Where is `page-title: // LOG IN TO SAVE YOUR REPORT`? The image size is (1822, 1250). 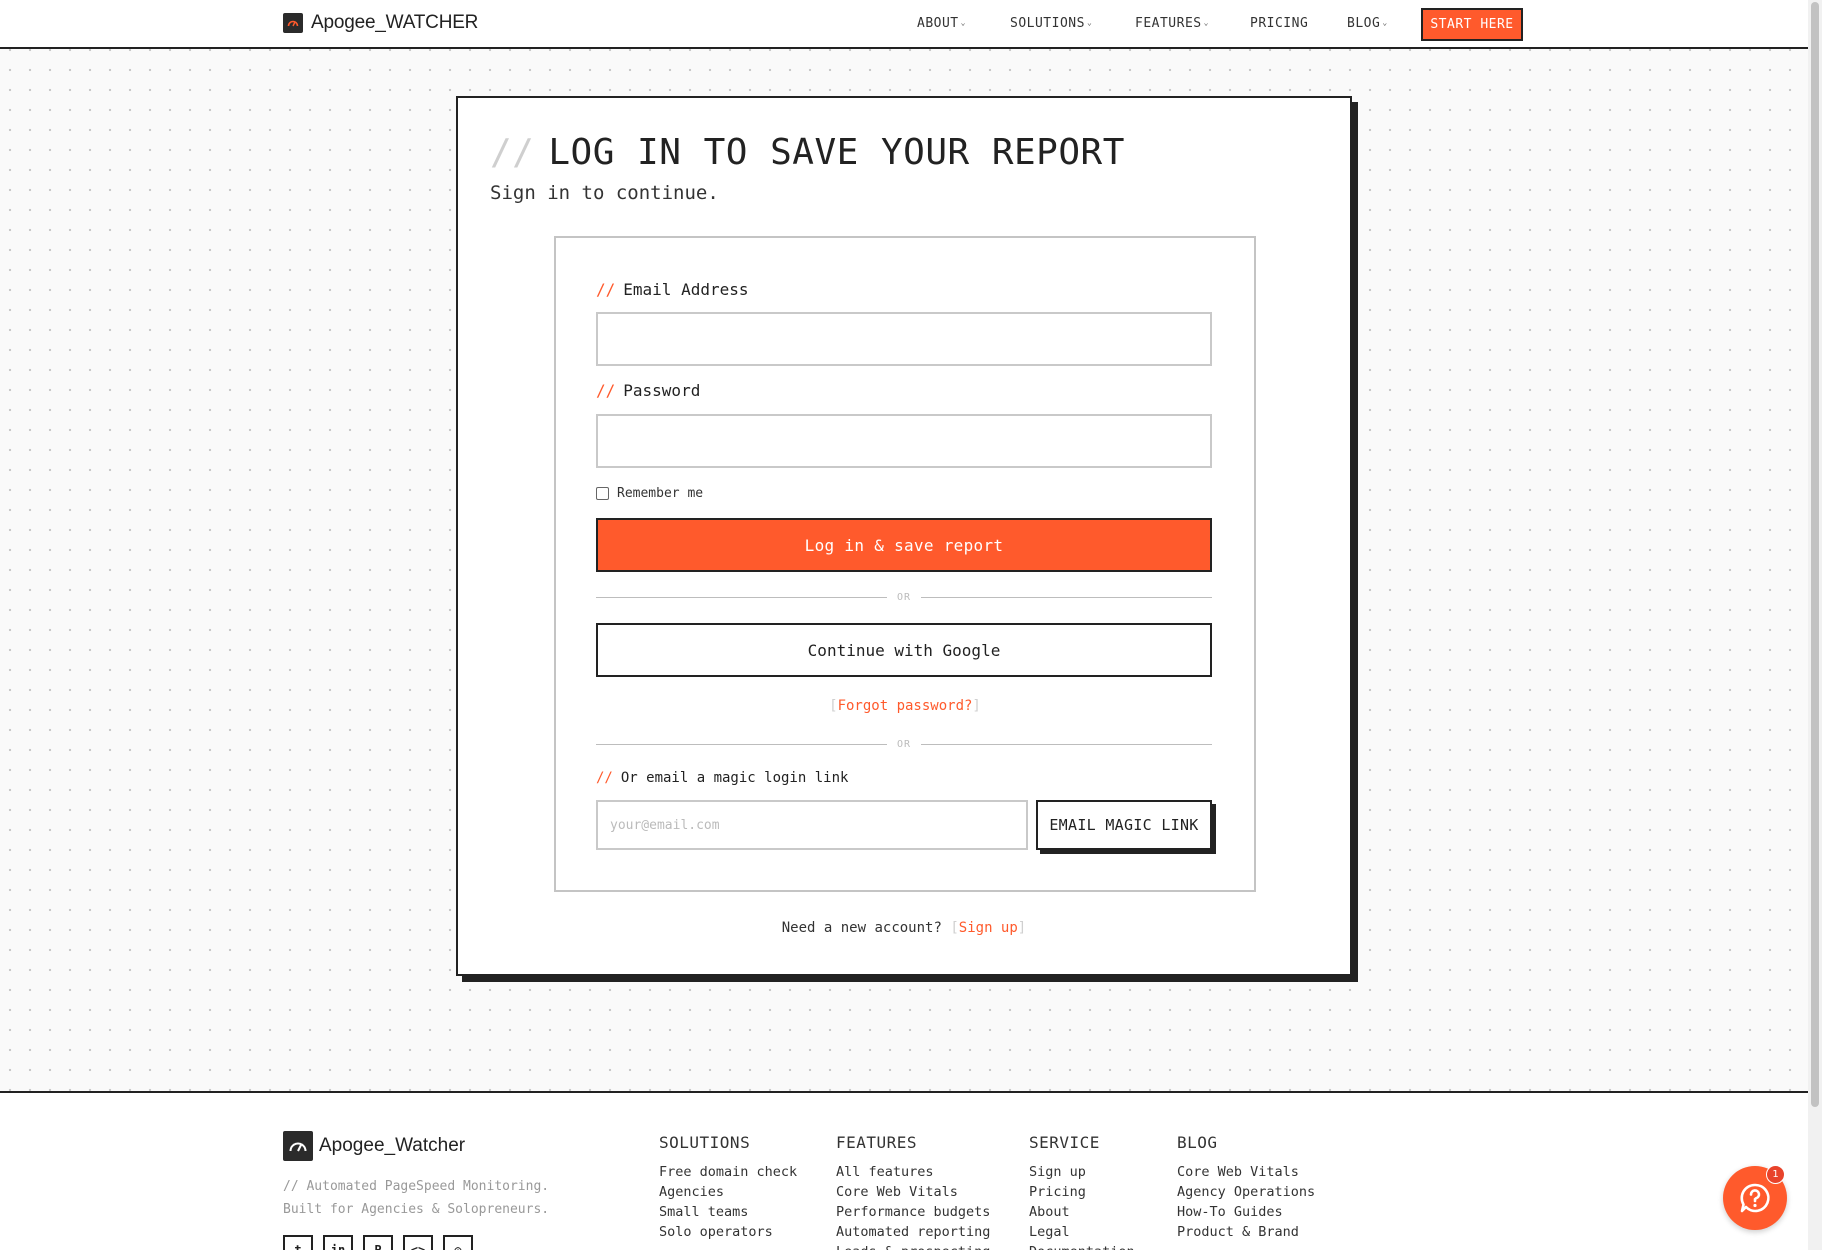 page-title: // LOG IN TO SAVE YOUR REPORT is located at coordinates (807, 152).